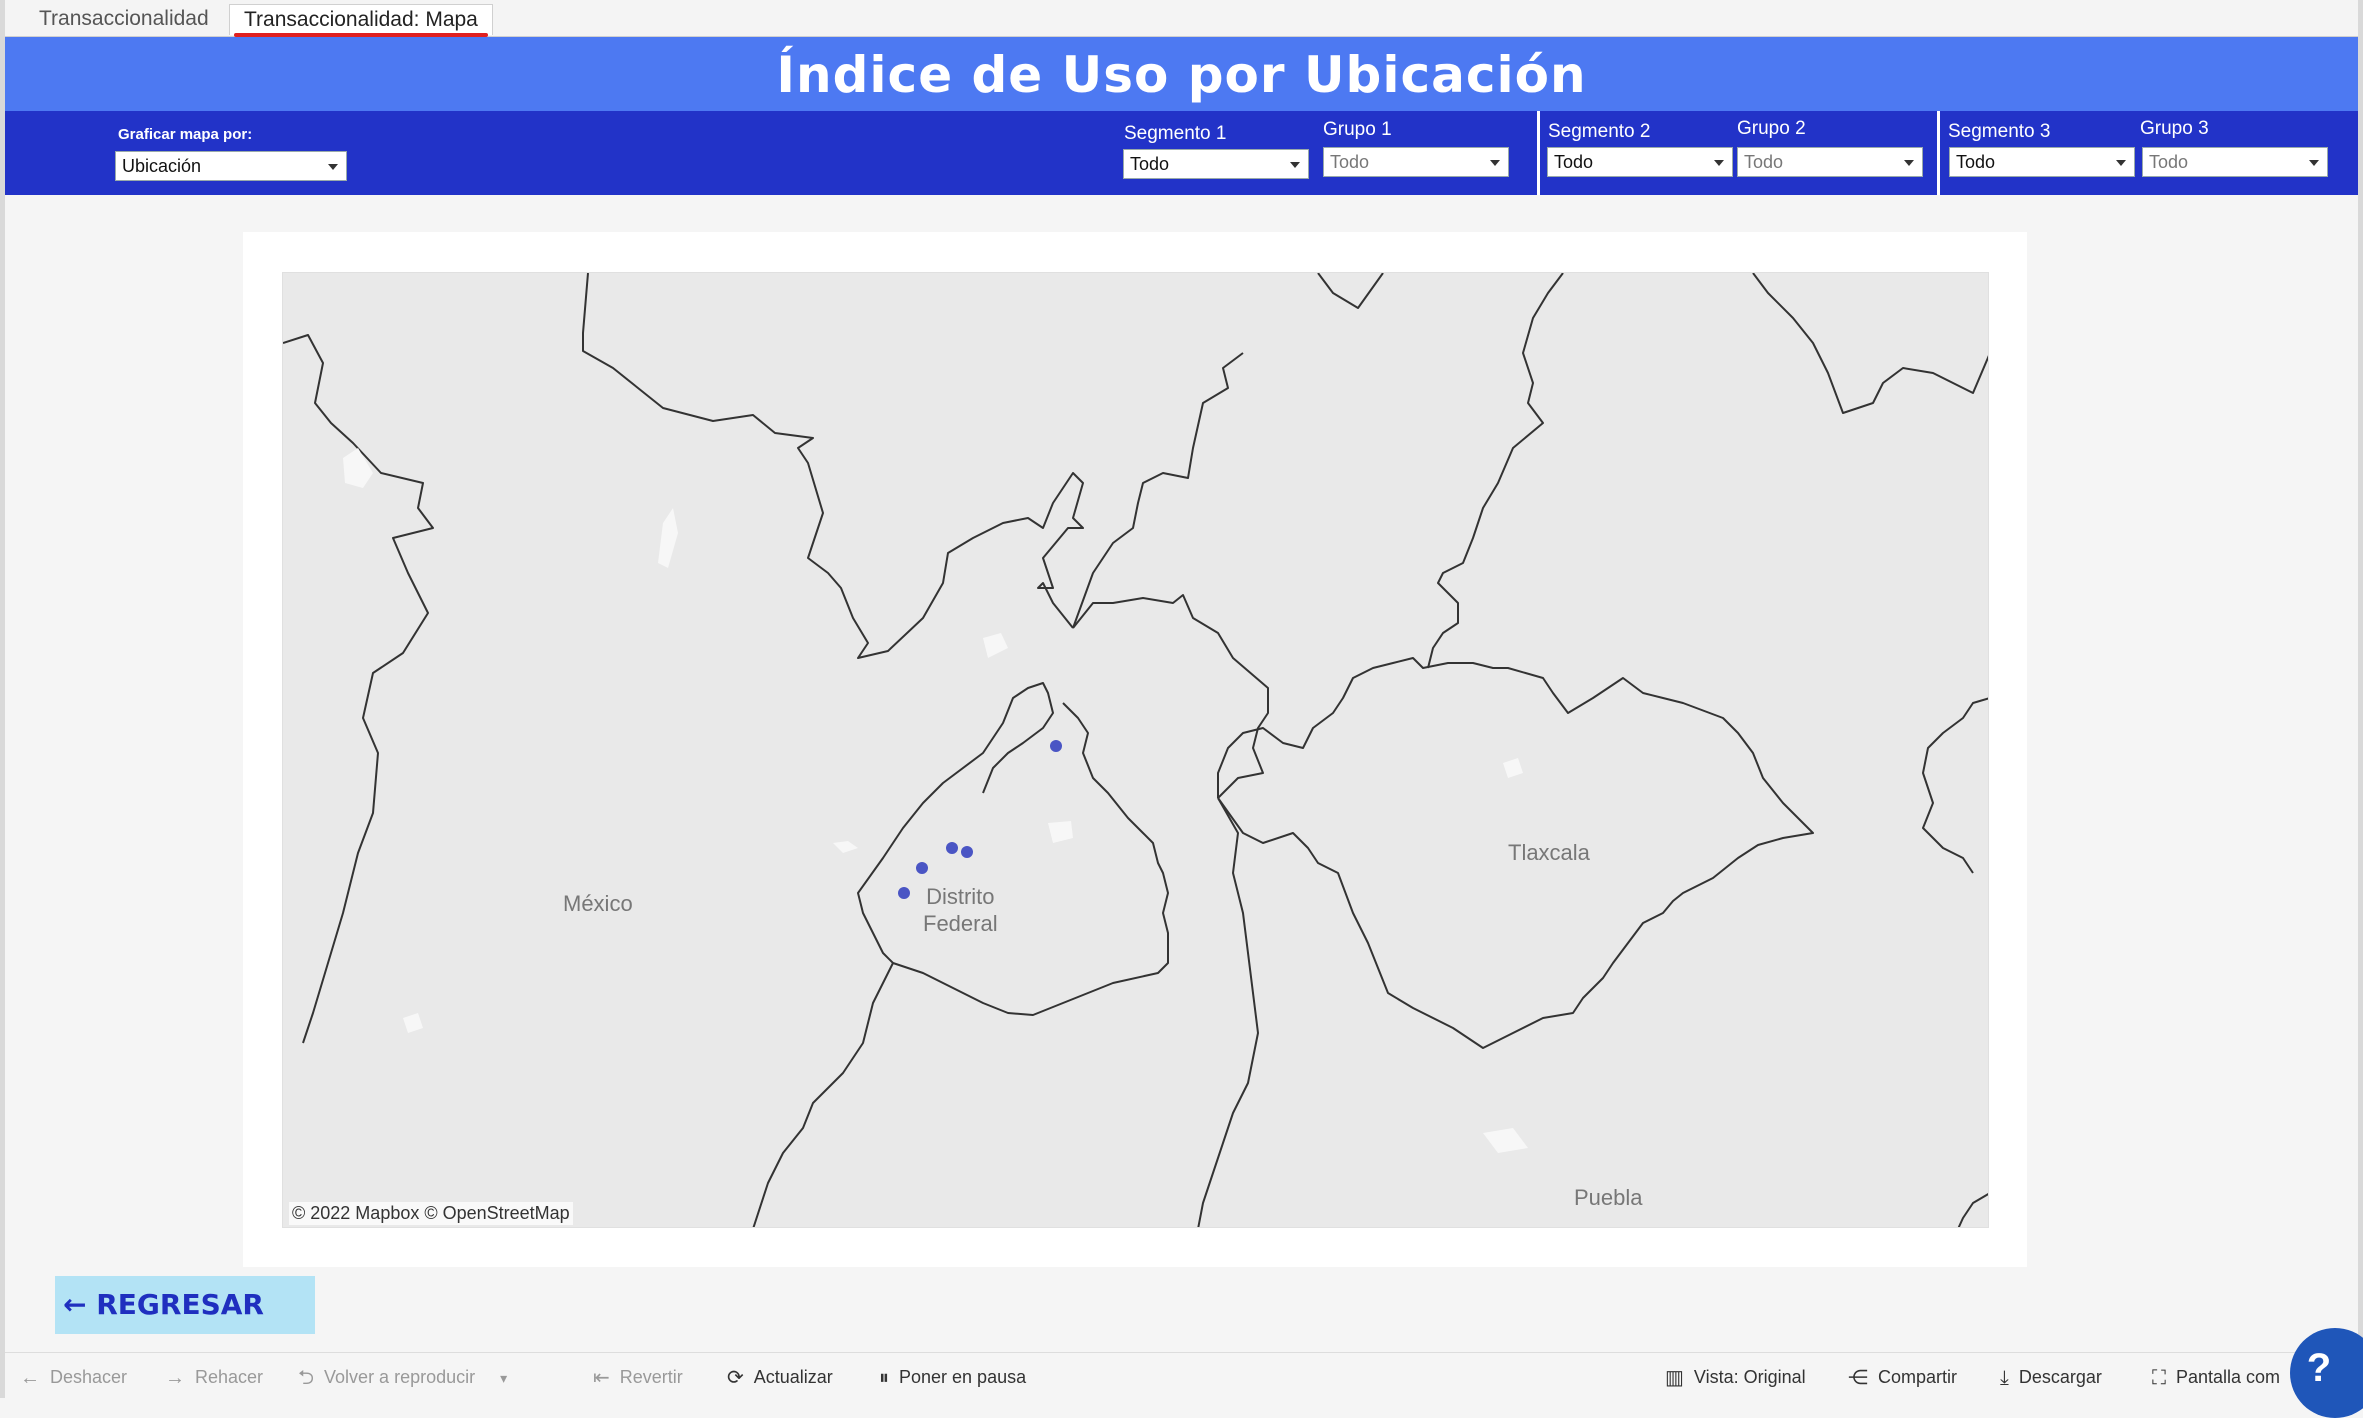  I want to click on segment3-value: Todo, so click(1976, 162).